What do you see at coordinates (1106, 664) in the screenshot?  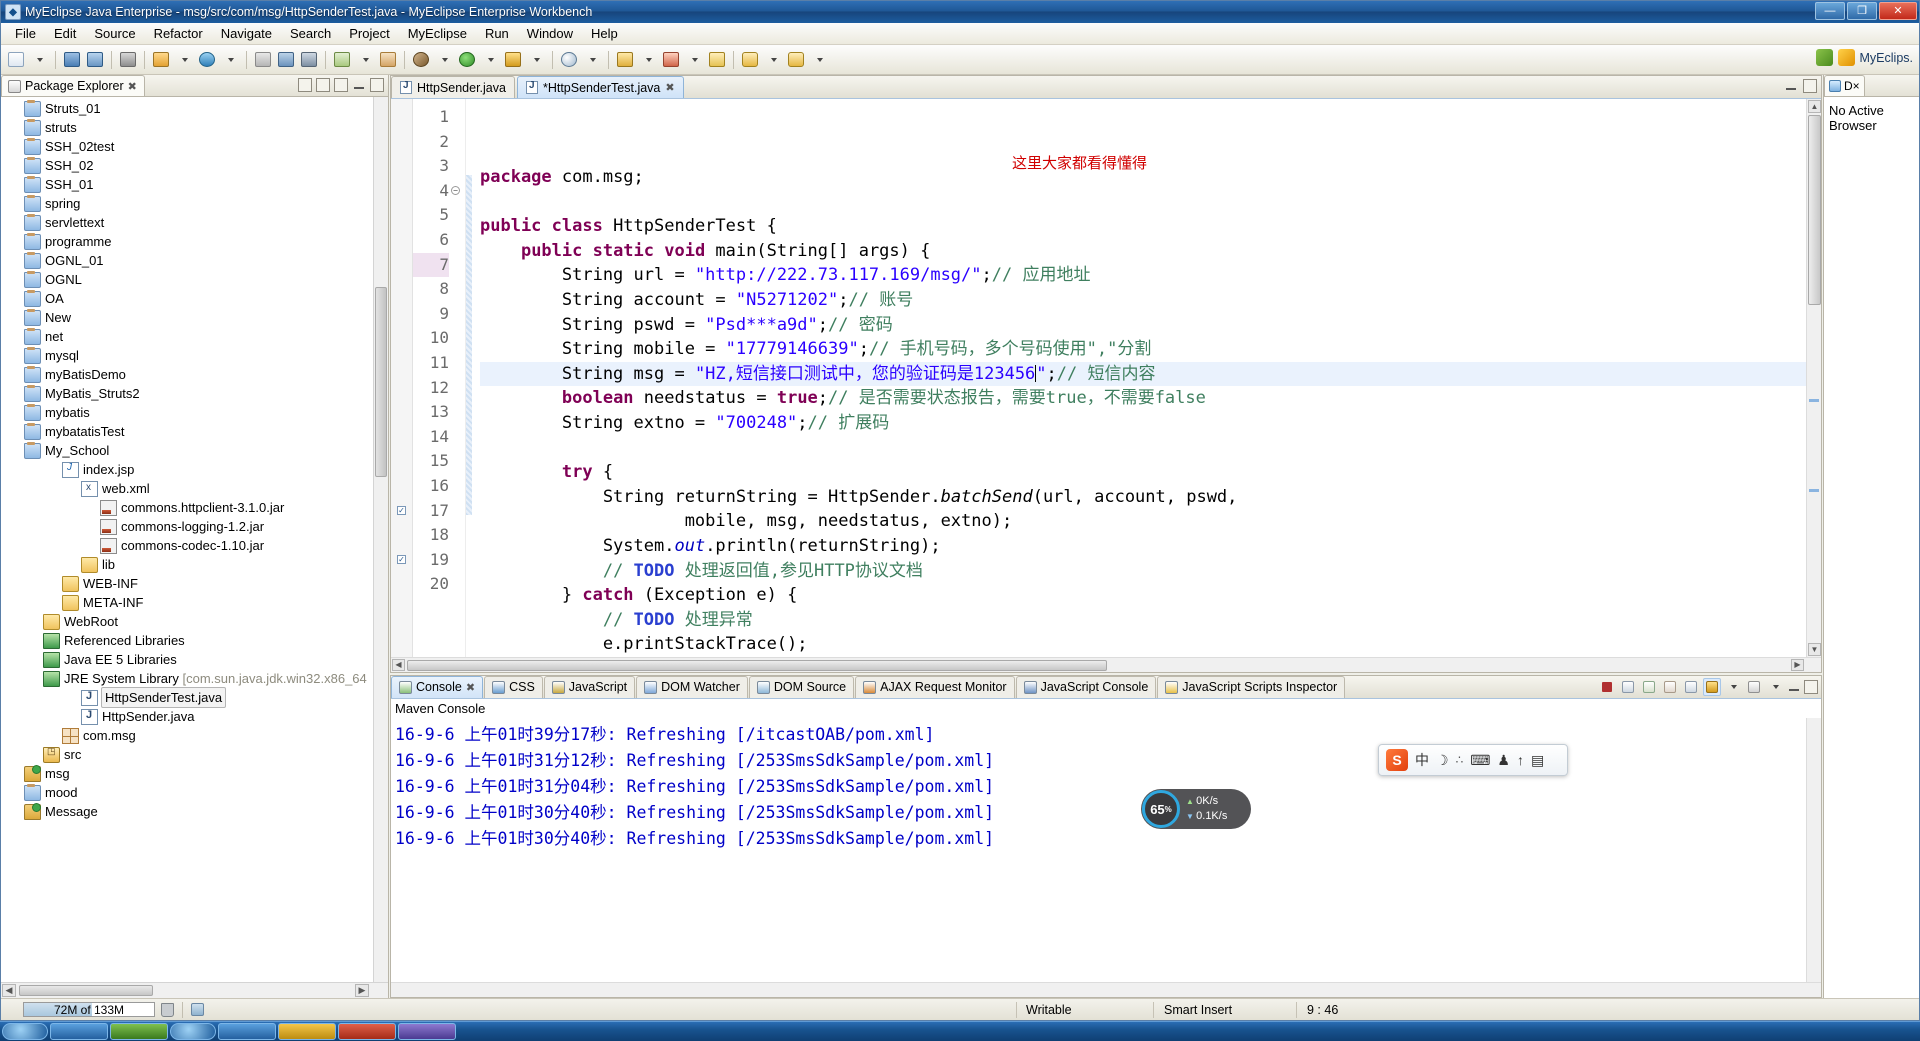 I see `editor-horizontal-scrollbar: ◀ ▶` at bounding box center [1106, 664].